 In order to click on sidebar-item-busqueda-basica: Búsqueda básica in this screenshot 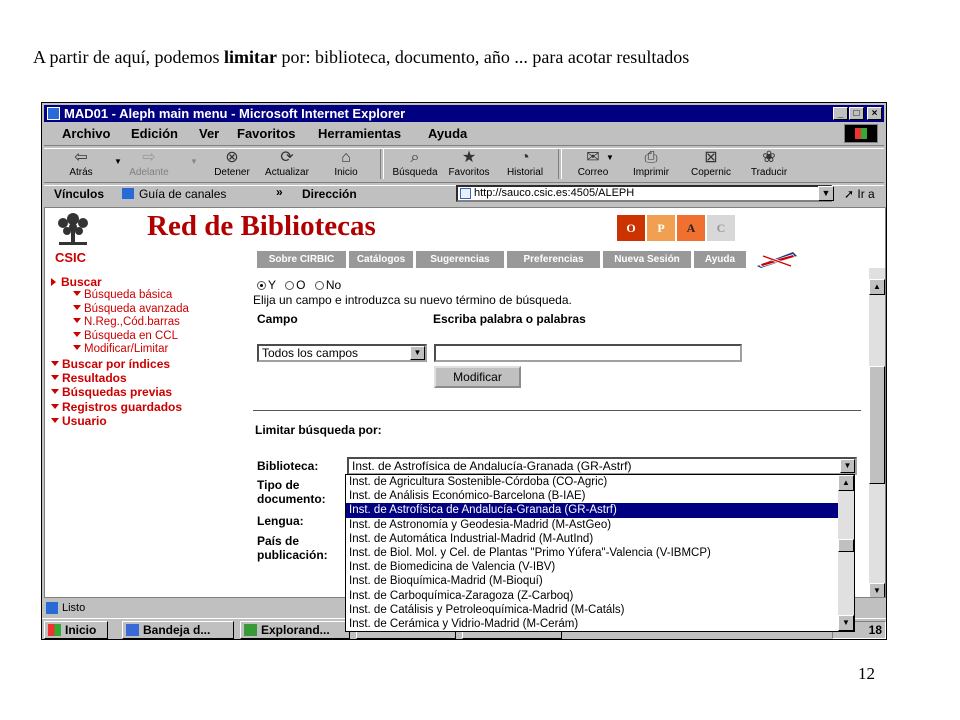, I will do `click(122, 295)`.